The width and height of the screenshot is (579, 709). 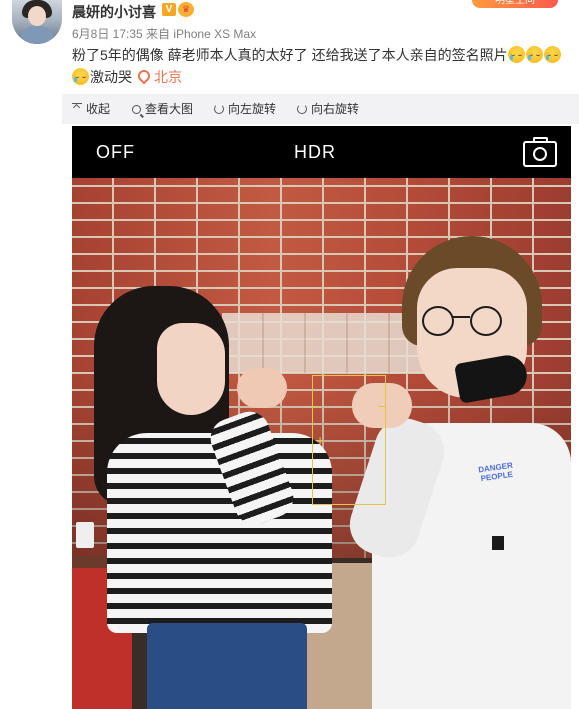 What do you see at coordinates (290, 55) in the screenshot?
I see `post-body-text: 粉了5年的偶像 薛老师本人真的太好了 还给我送了本人亲自的签名照片` at bounding box center [290, 55].